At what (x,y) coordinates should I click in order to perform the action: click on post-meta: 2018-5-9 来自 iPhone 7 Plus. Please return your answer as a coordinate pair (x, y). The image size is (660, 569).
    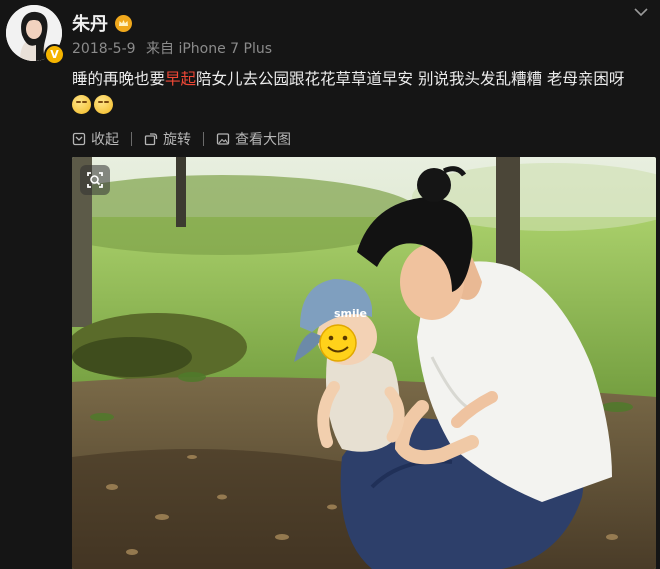
    Looking at the image, I should click on (172, 48).